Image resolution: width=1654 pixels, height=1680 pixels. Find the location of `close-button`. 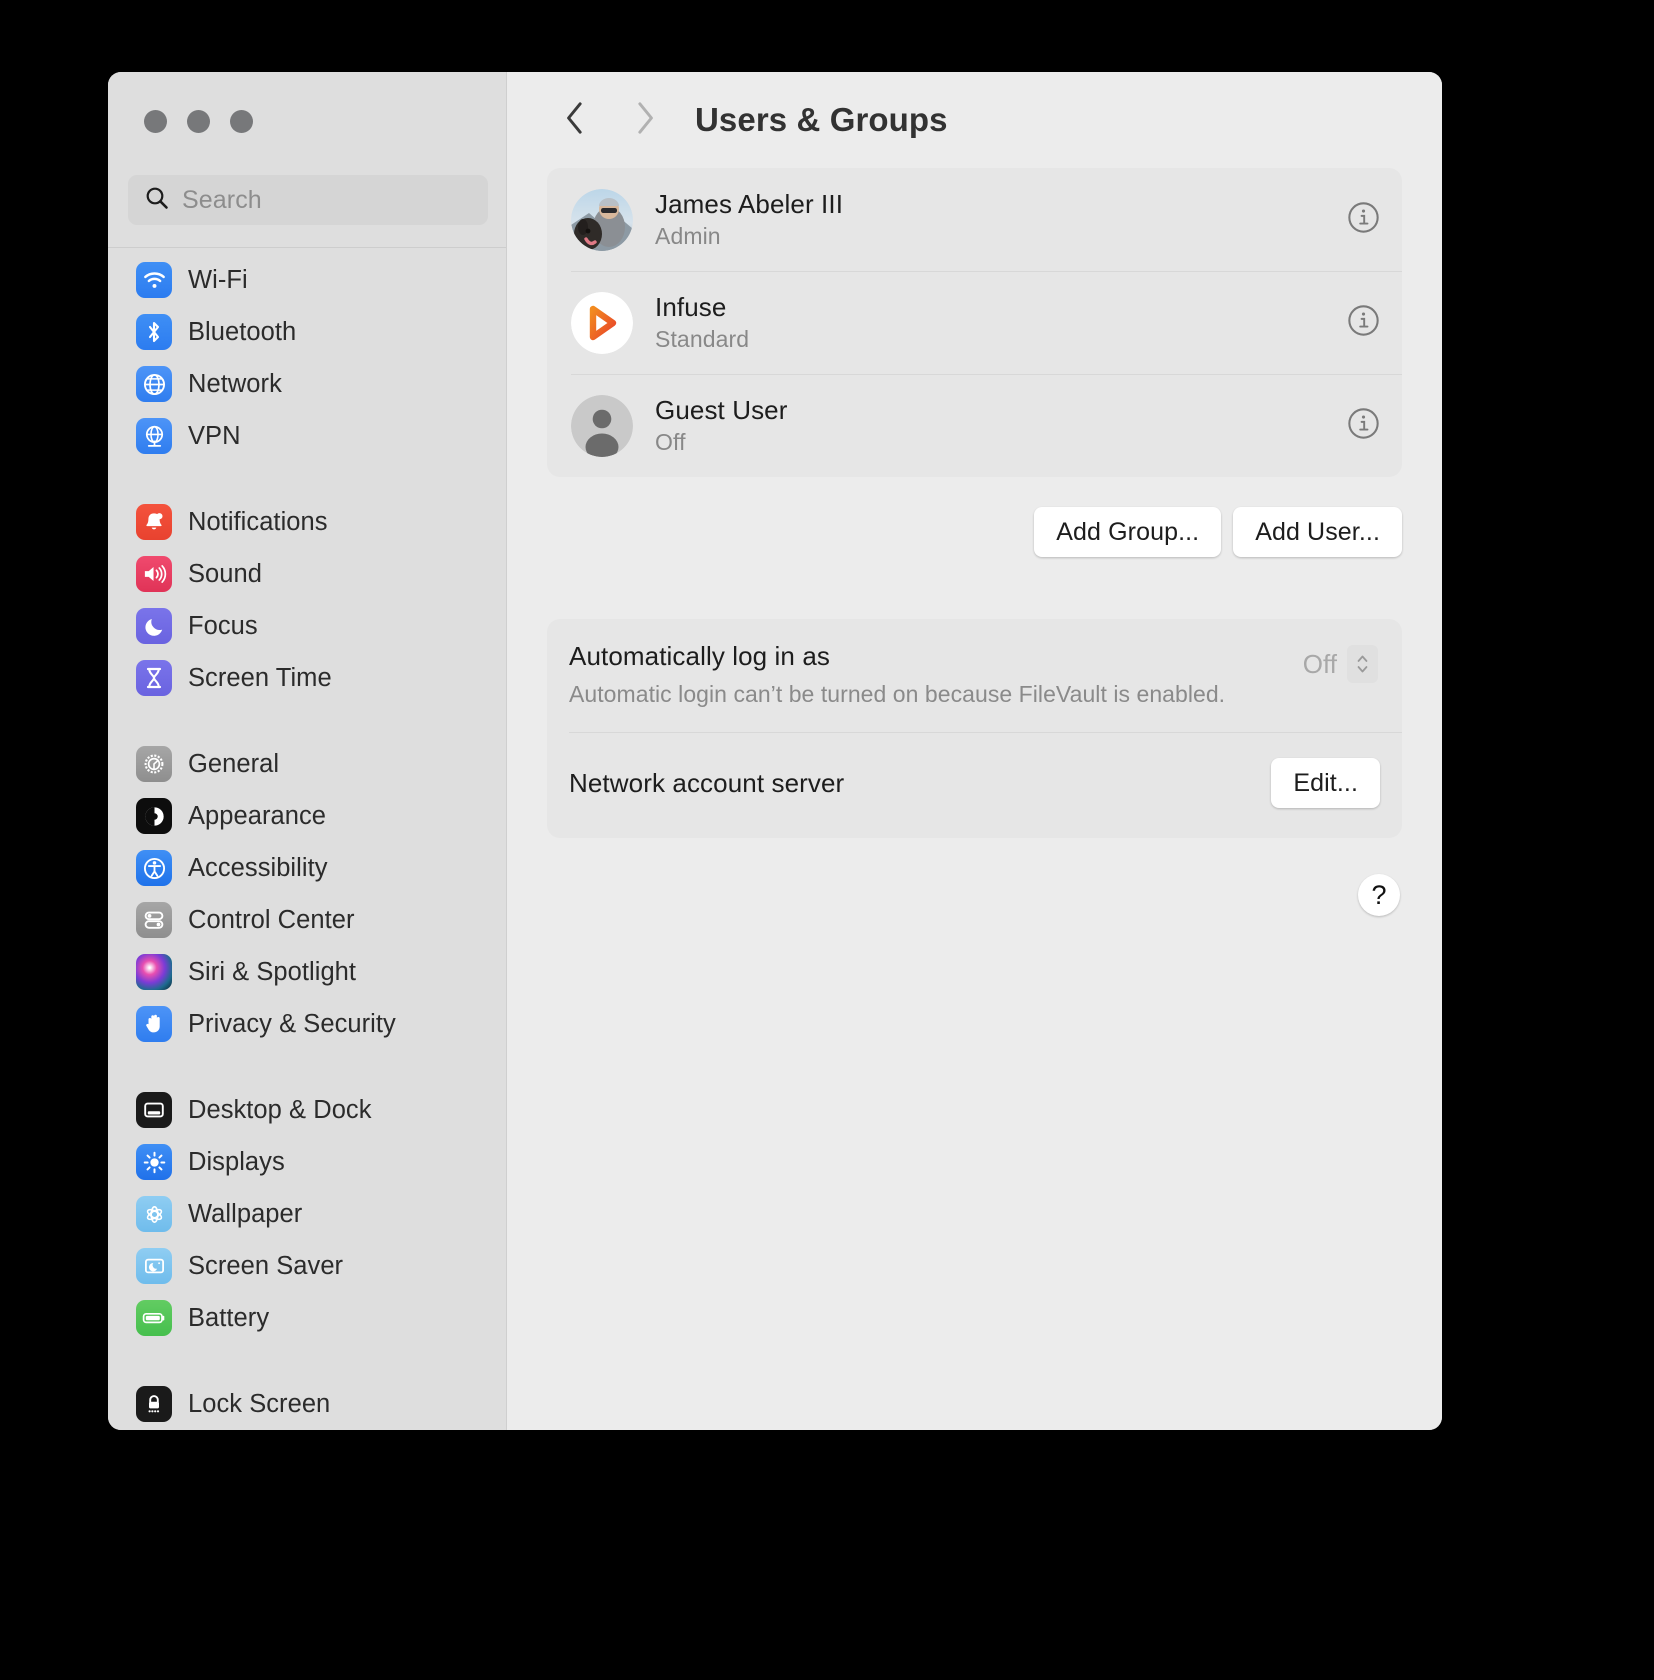

close-button is located at coordinates (155, 121).